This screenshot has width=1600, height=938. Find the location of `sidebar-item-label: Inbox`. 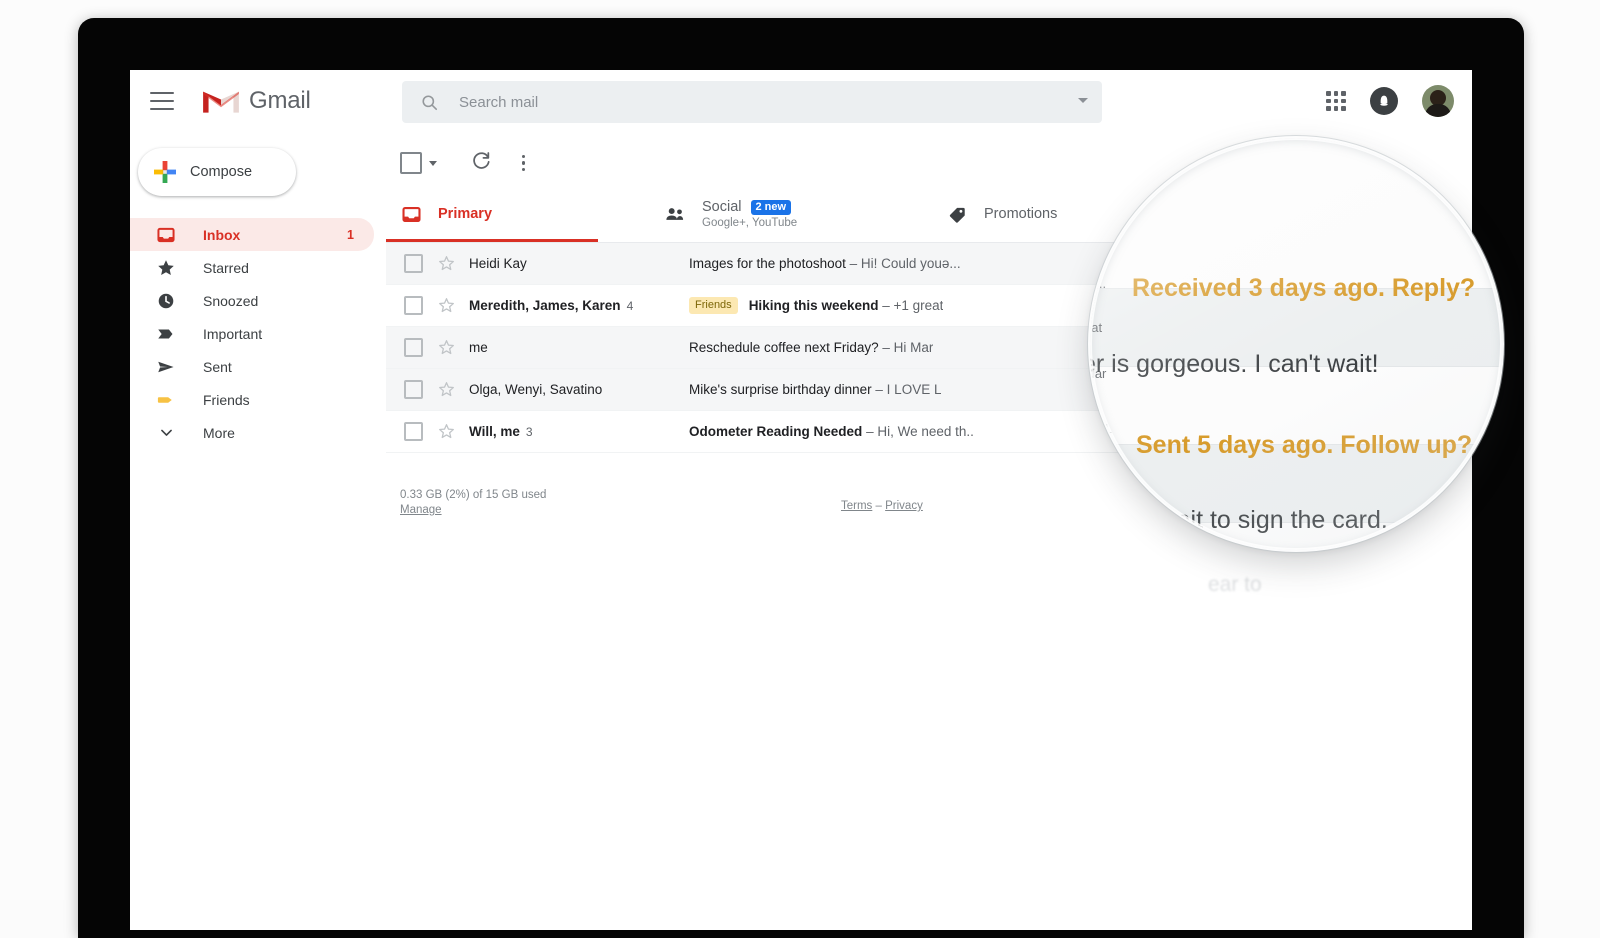

sidebar-item-label: Inbox is located at coordinates (222, 234).